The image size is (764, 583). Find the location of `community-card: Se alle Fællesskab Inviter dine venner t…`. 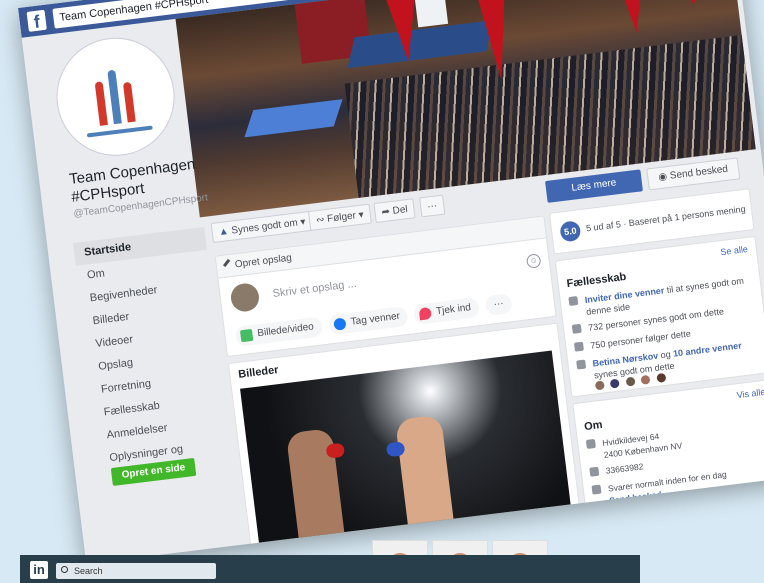

community-card: Se alle Fællesskab Inviter dine venner t… is located at coordinates (659, 316).